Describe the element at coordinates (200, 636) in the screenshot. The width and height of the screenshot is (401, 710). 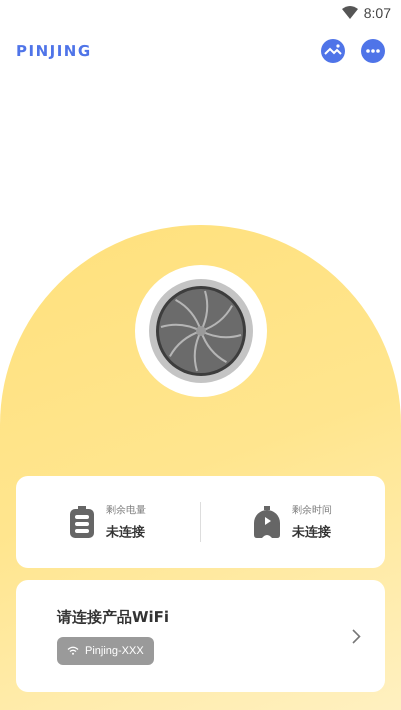
I see `wifi-card: 请连接产品WiFi Pinjing-XXX` at that location.